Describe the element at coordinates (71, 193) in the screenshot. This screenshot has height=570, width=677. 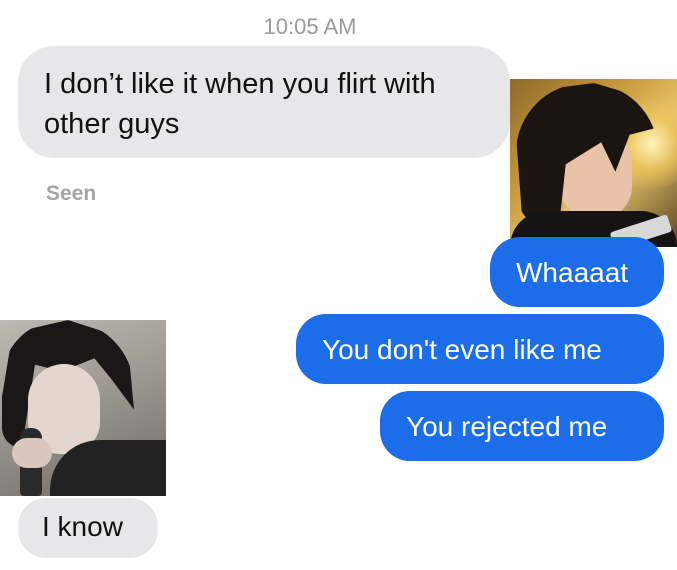
I see `seen-receipt: Seen` at that location.